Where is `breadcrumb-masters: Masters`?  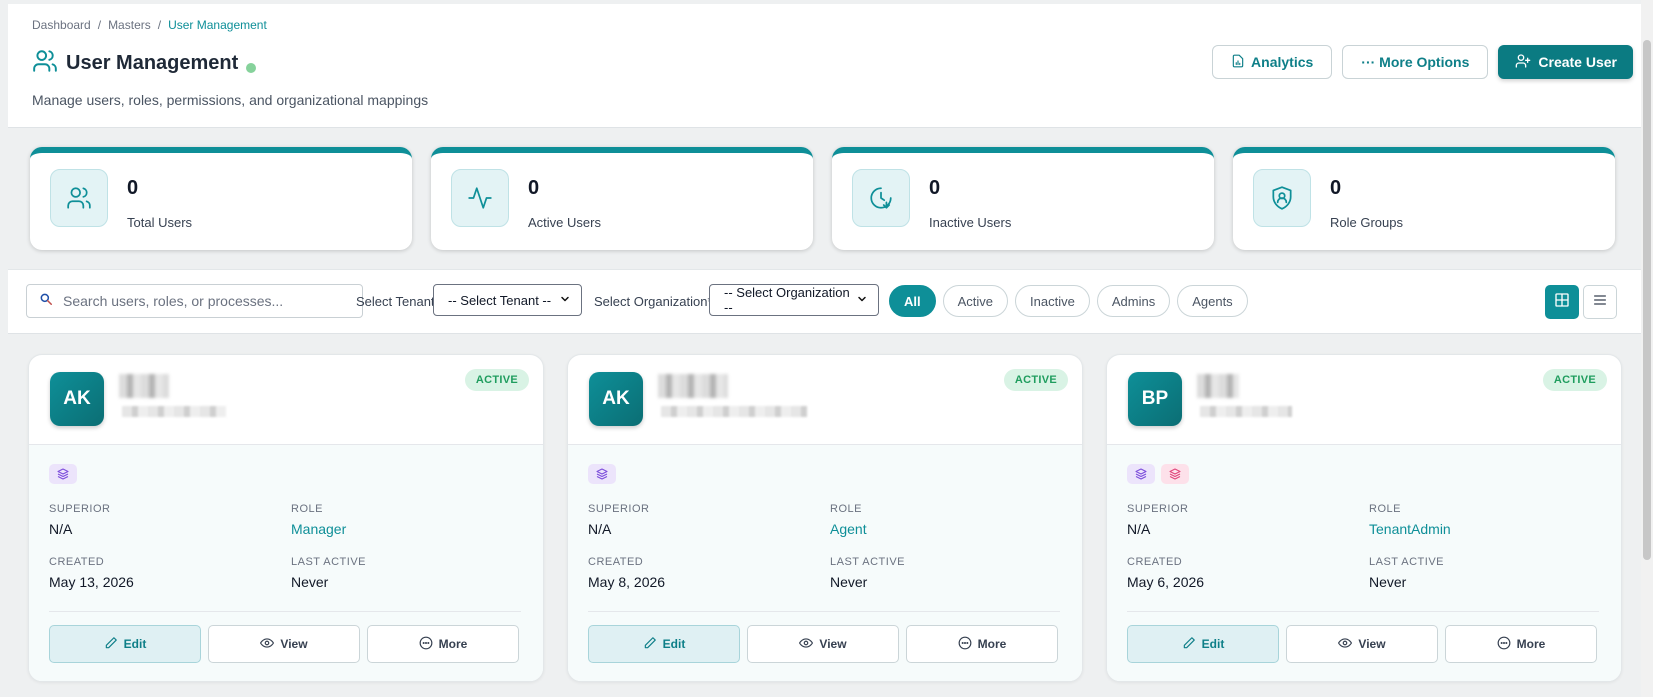 breadcrumb-masters: Masters is located at coordinates (129, 25).